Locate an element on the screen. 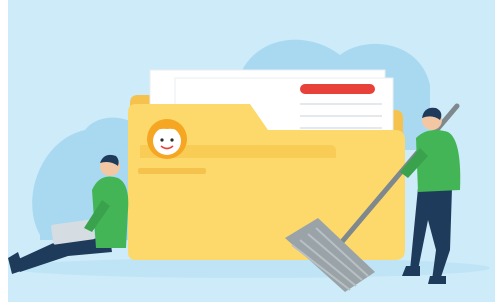 The image size is (495, 302). face-badge-icon is located at coordinates (167, 139).